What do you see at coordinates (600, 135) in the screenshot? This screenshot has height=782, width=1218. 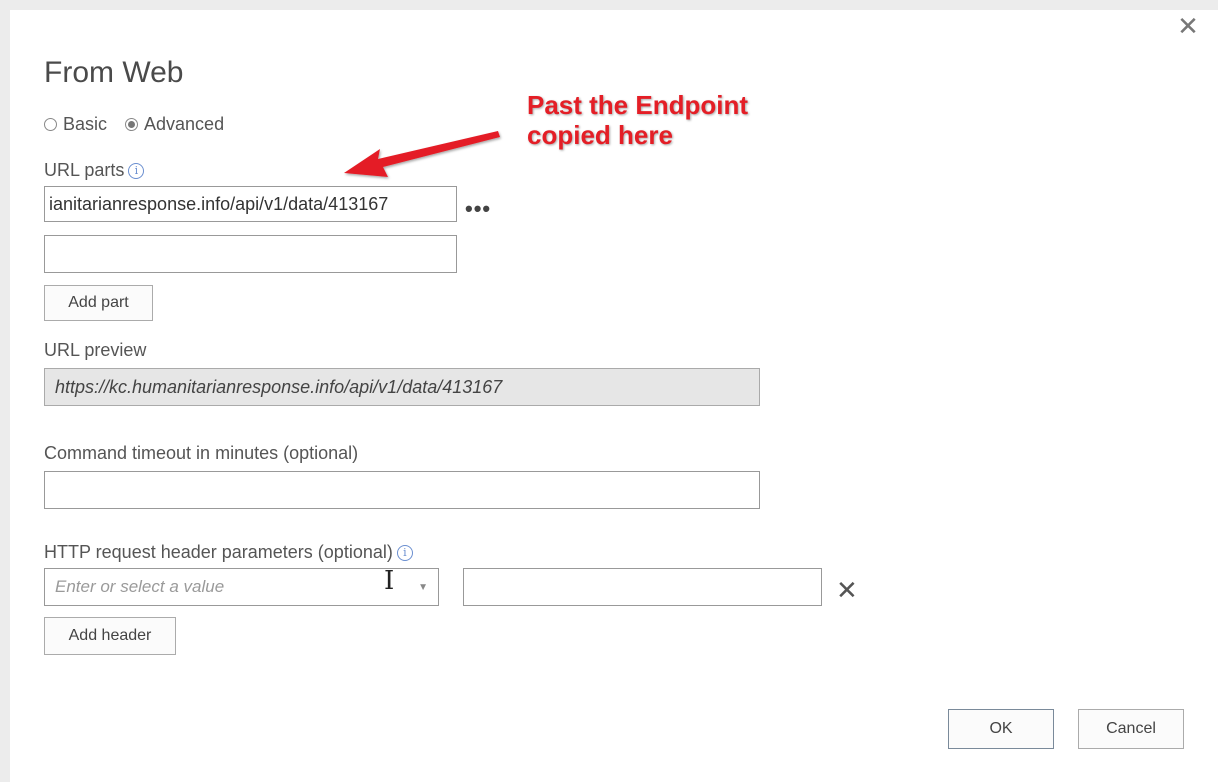 I see `annotation-line-2: copied here` at bounding box center [600, 135].